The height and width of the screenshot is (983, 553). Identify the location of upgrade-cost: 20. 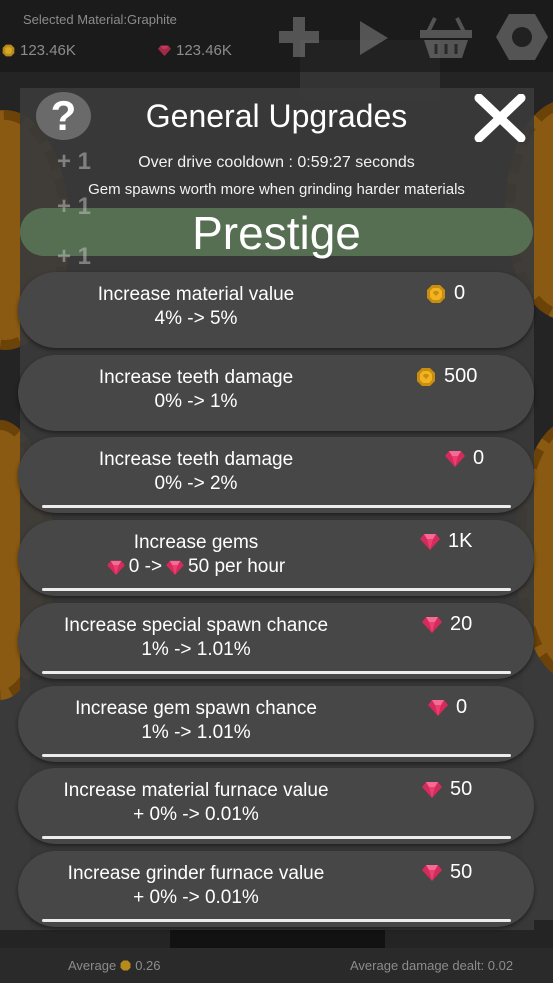
(447, 624).